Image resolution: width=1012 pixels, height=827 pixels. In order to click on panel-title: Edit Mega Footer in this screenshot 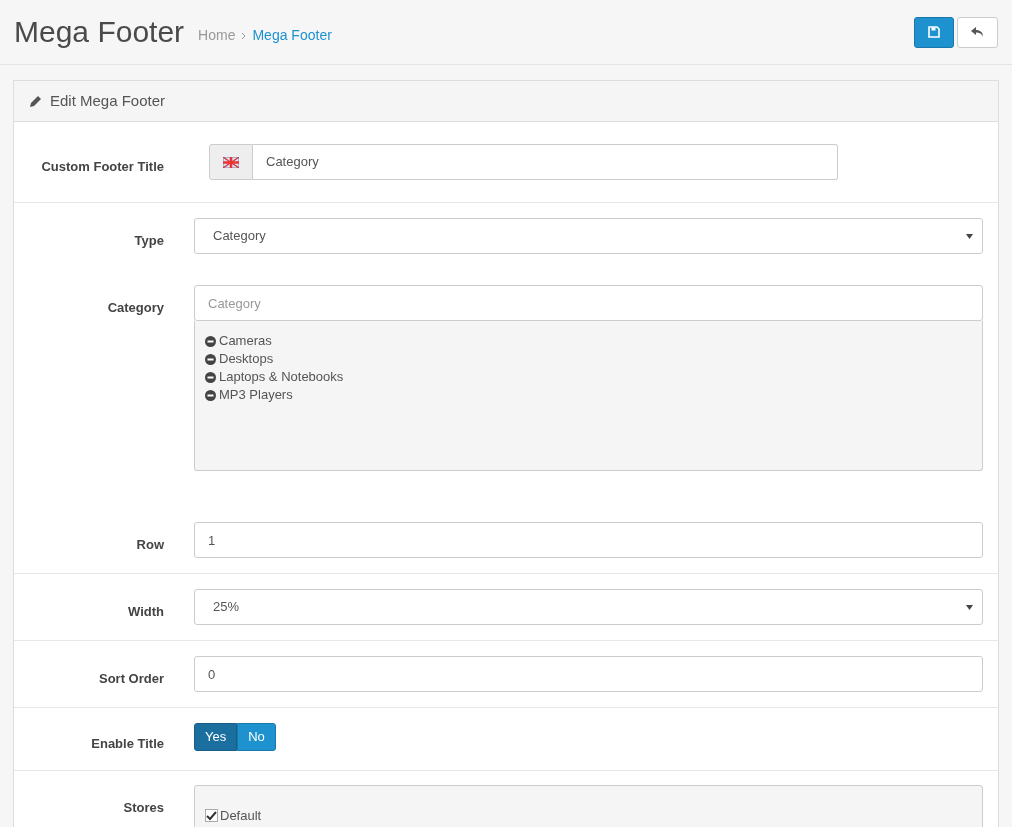, I will do `click(108, 100)`.